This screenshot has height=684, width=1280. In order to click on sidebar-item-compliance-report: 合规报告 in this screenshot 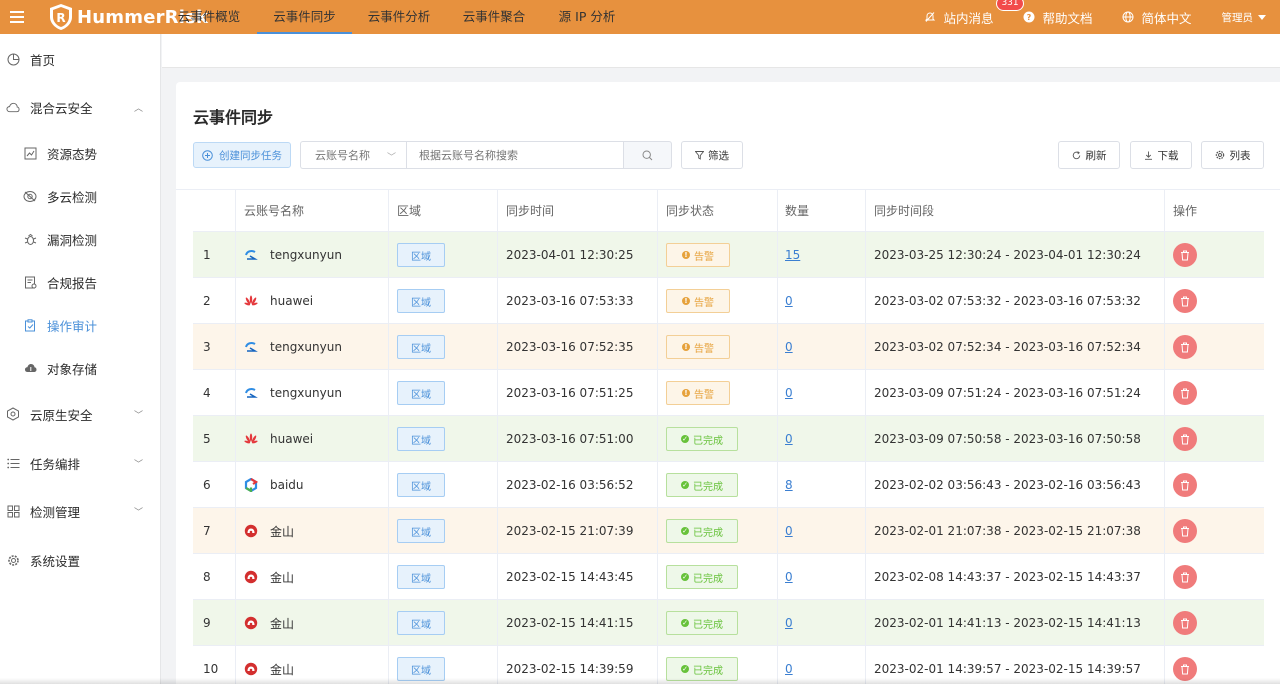, I will do `click(80, 282)`.